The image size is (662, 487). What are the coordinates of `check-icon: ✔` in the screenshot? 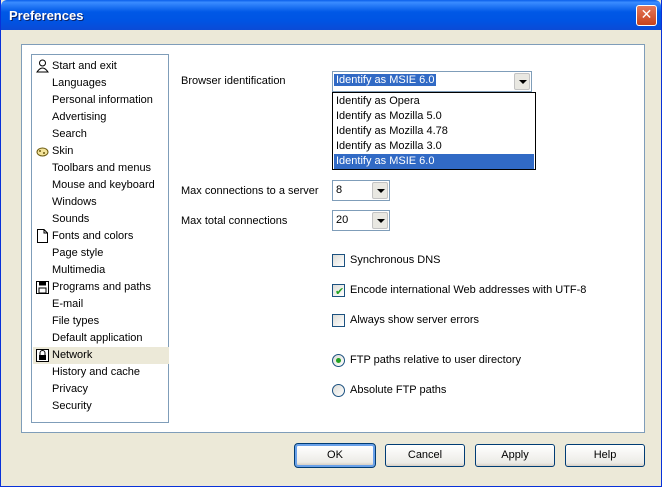 It's located at (340, 291).